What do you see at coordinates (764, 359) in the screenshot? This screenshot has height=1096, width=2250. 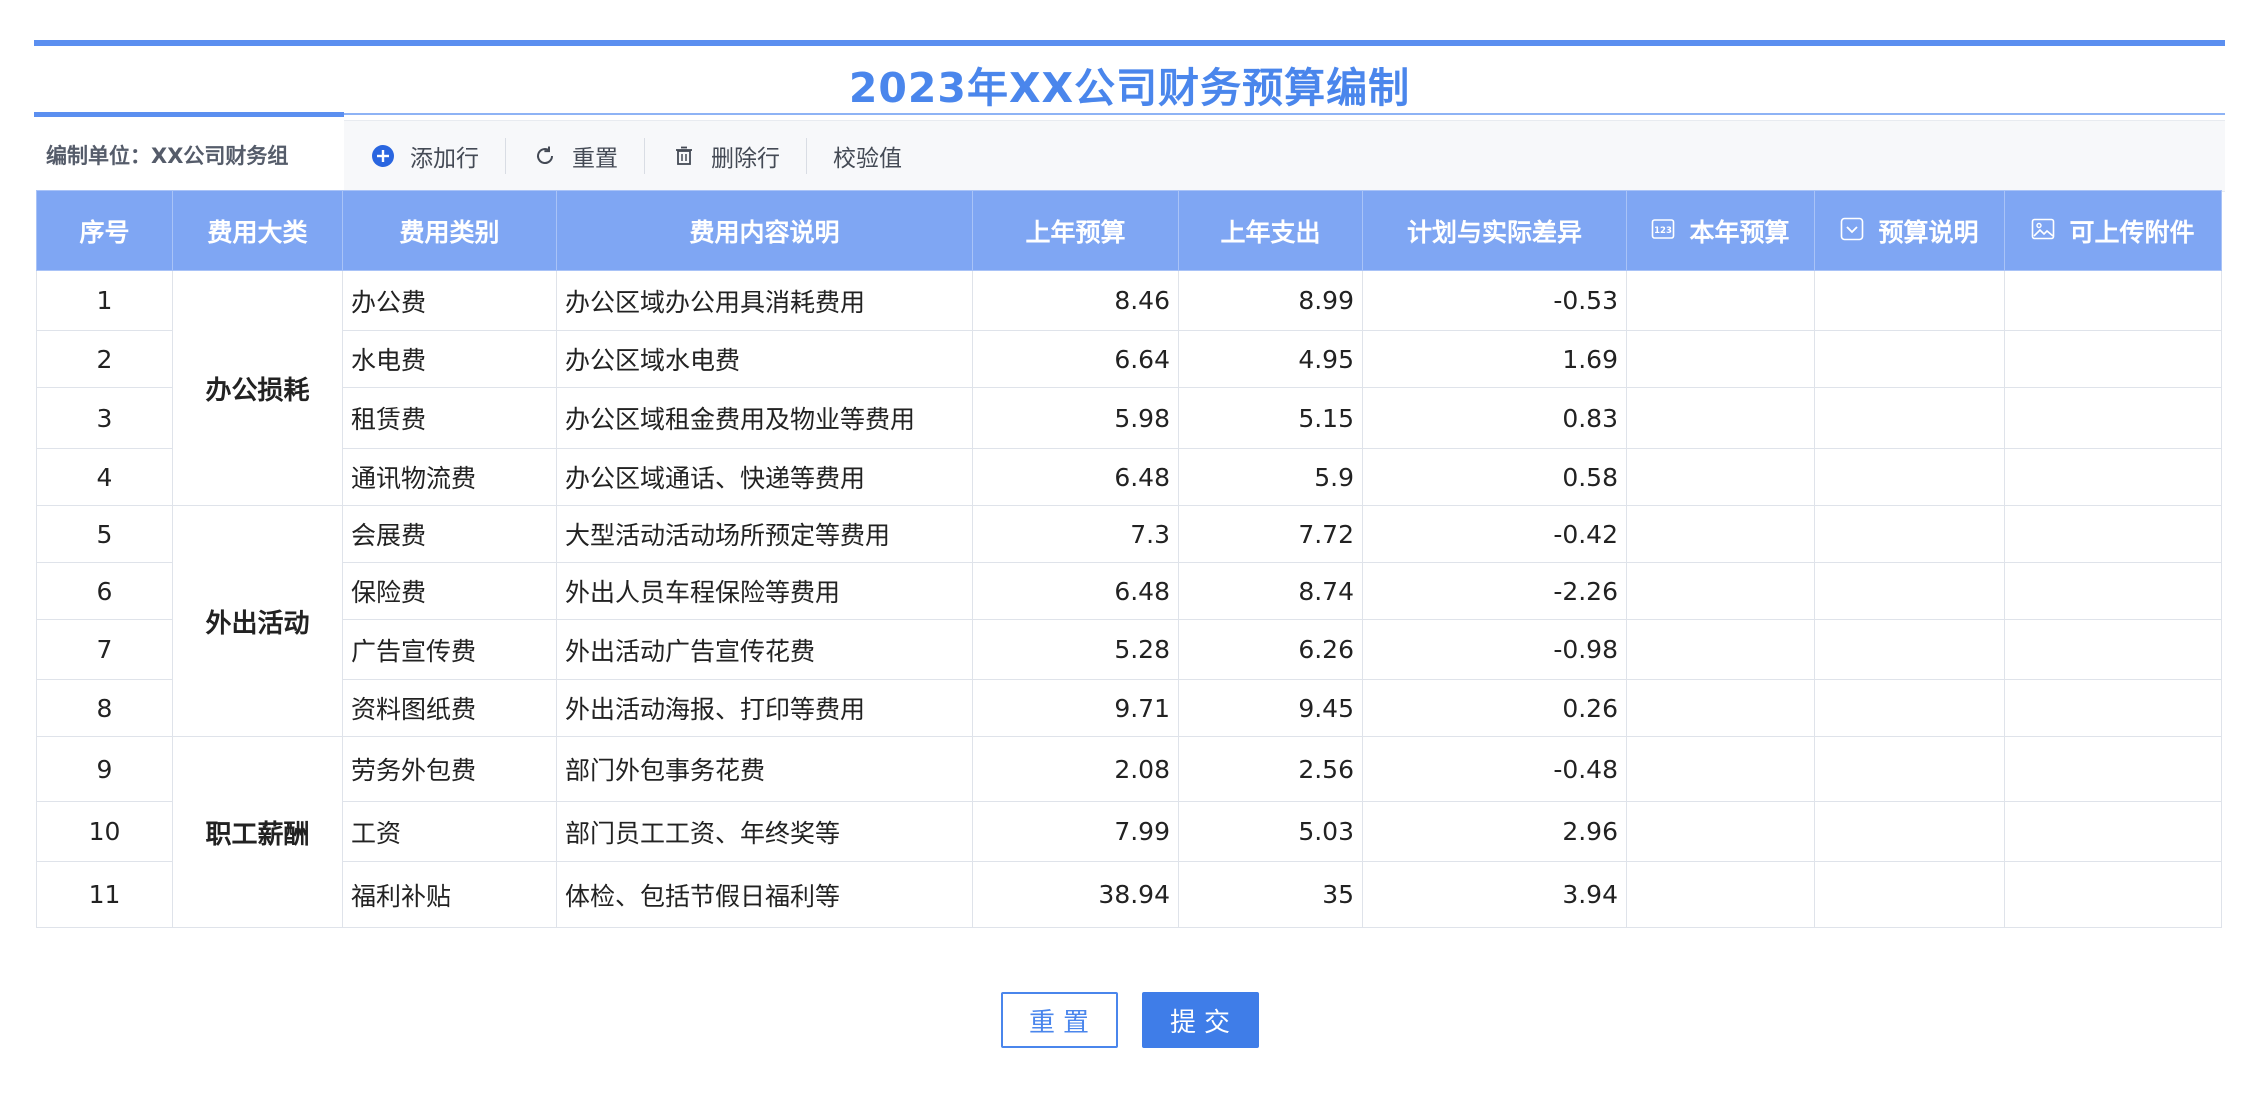 I see `cell-desc: 办公区域水电费` at bounding box center [764, 359].